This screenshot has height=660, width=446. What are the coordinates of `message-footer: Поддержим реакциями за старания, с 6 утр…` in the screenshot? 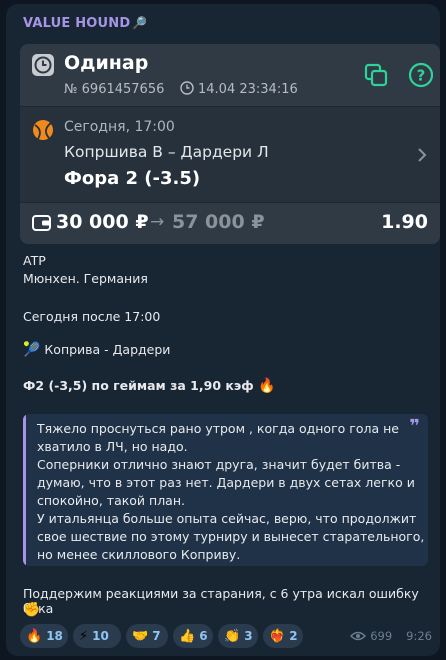 It's located at (221, 601).